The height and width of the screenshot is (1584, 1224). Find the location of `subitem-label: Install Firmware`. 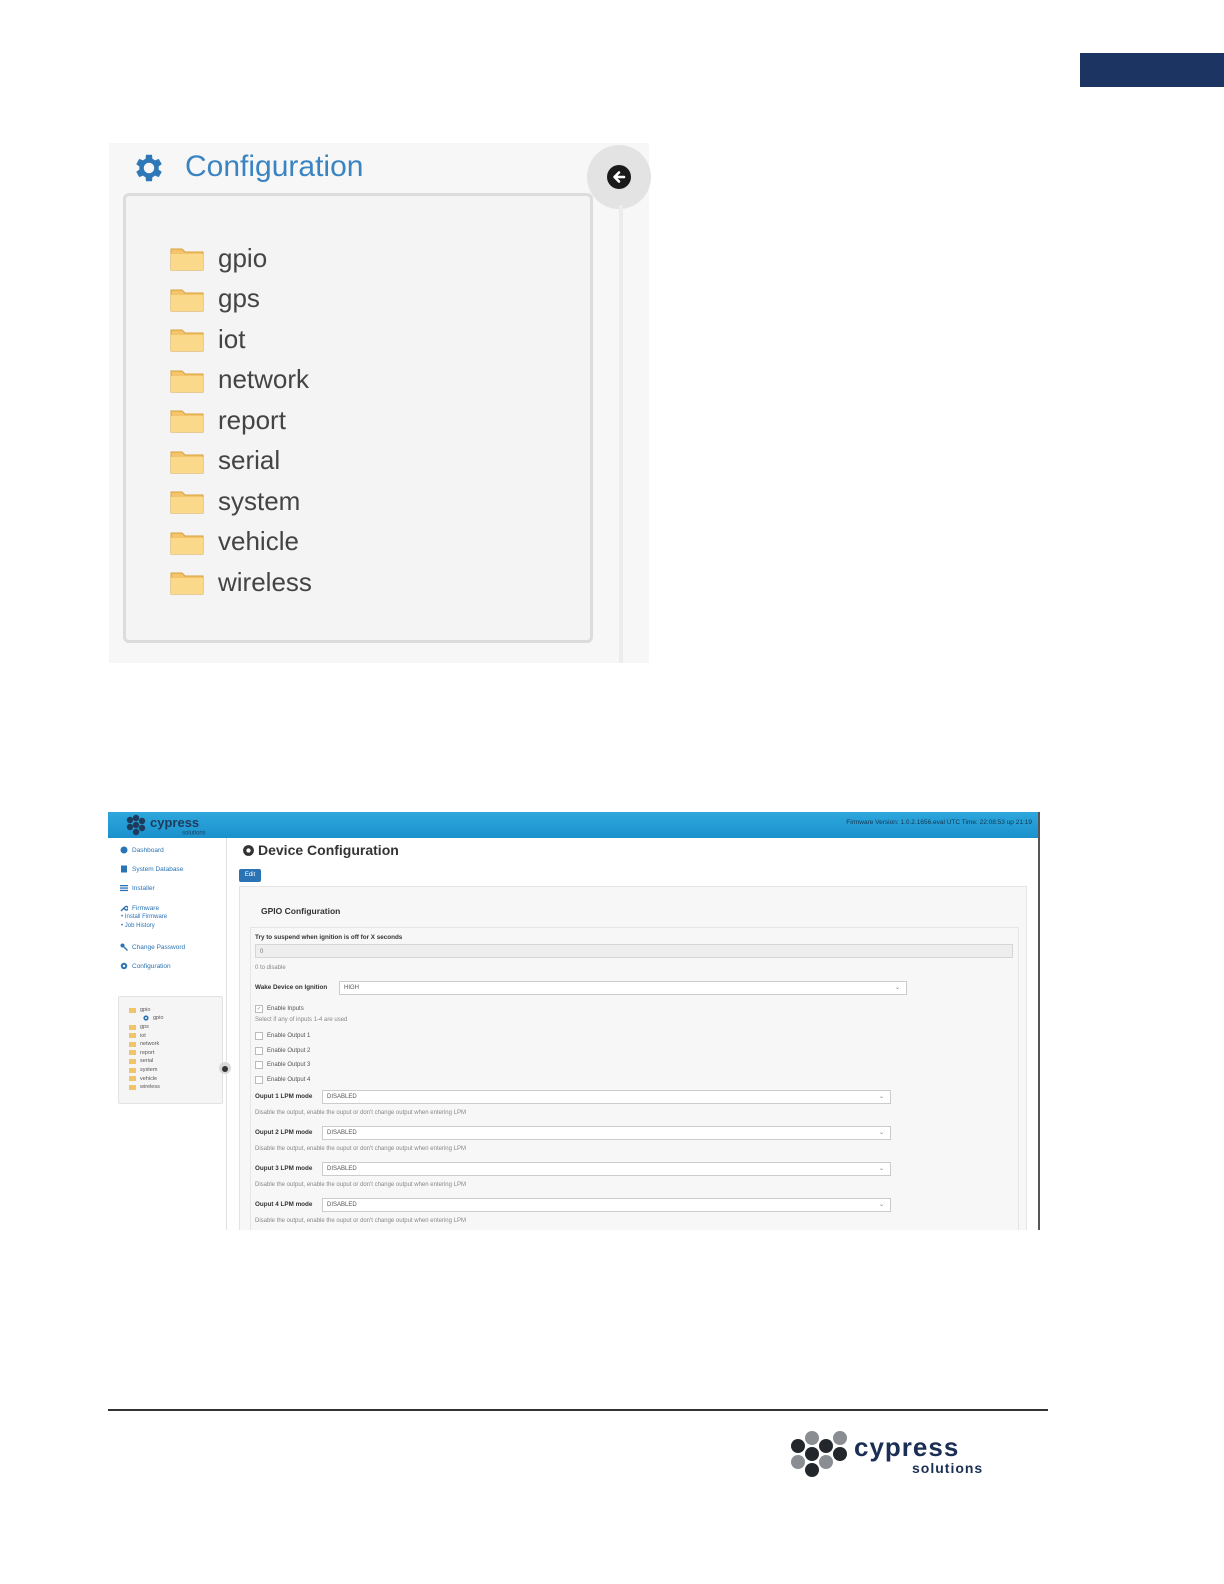

subitem-label: Install Firmware is located at coordinates (146, 917).